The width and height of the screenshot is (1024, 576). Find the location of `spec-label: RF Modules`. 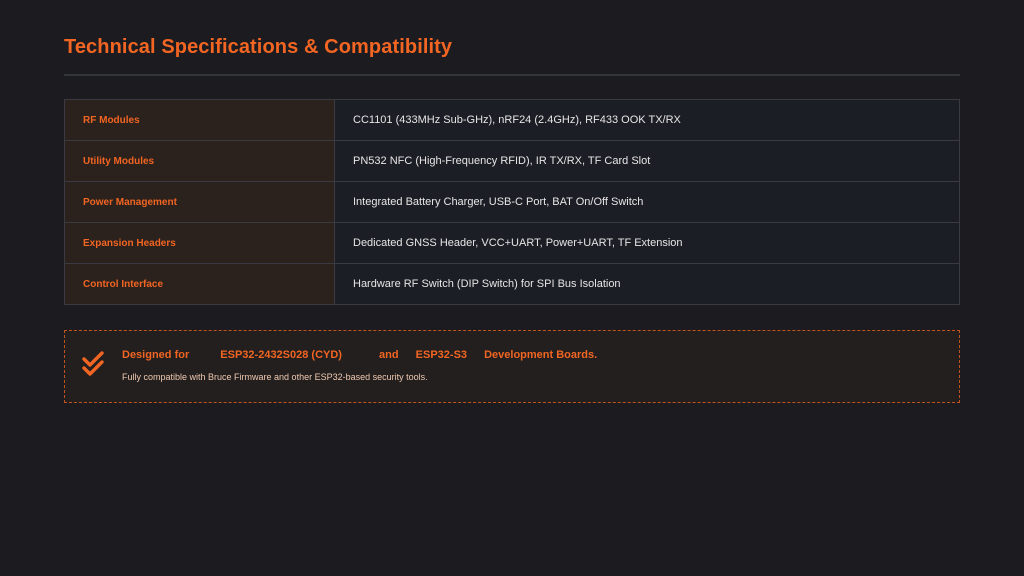

spec-label: RF Modules is located at coordinates (199, 120).